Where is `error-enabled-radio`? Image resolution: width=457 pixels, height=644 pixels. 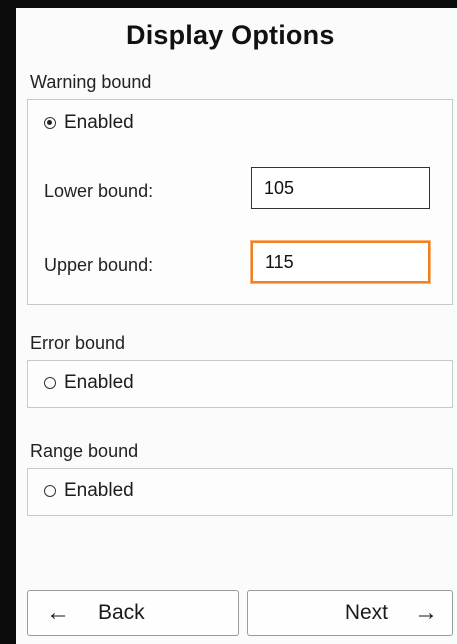 error-enabled-radio is located at coordinates (50, 383).